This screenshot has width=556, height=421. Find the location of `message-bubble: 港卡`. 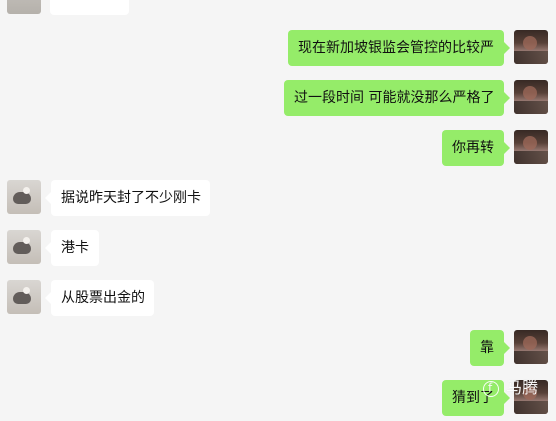

message-bubble: 港卡 is located at coordinates (72, 248).